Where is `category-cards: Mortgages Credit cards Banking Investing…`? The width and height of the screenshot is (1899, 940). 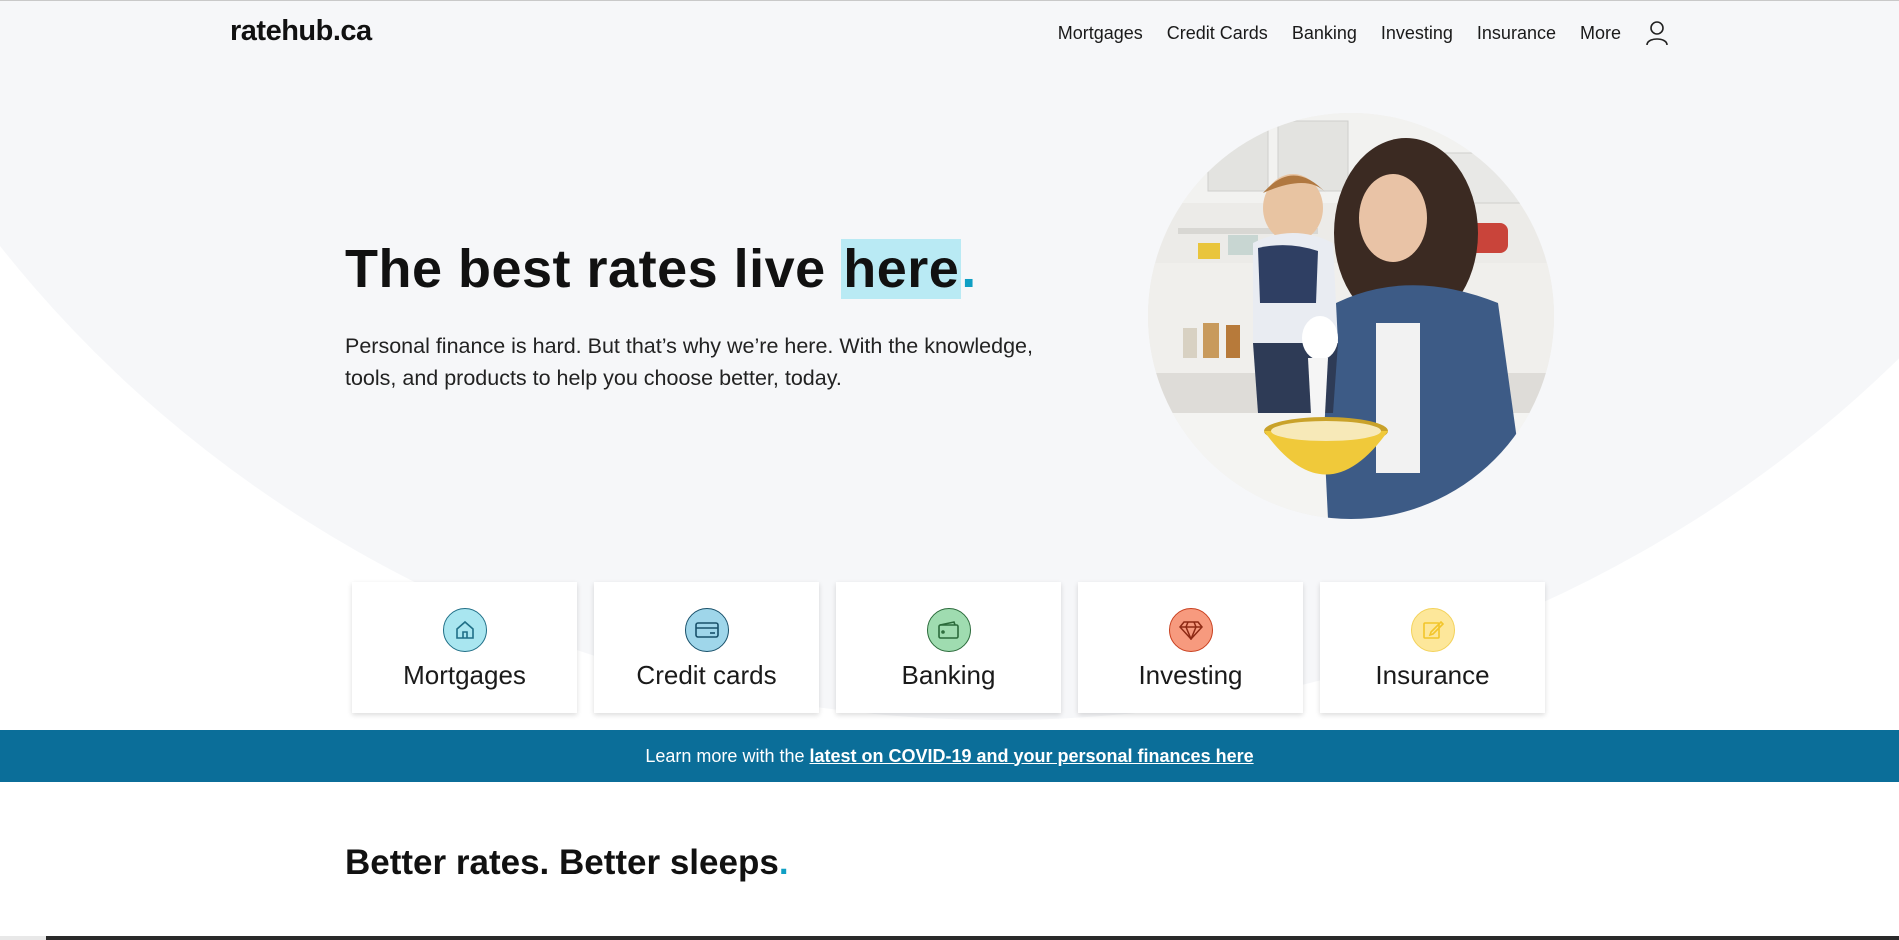 category-cards: Mortgages Credit cards Banking Investing… is located at coordinates (957, 647).